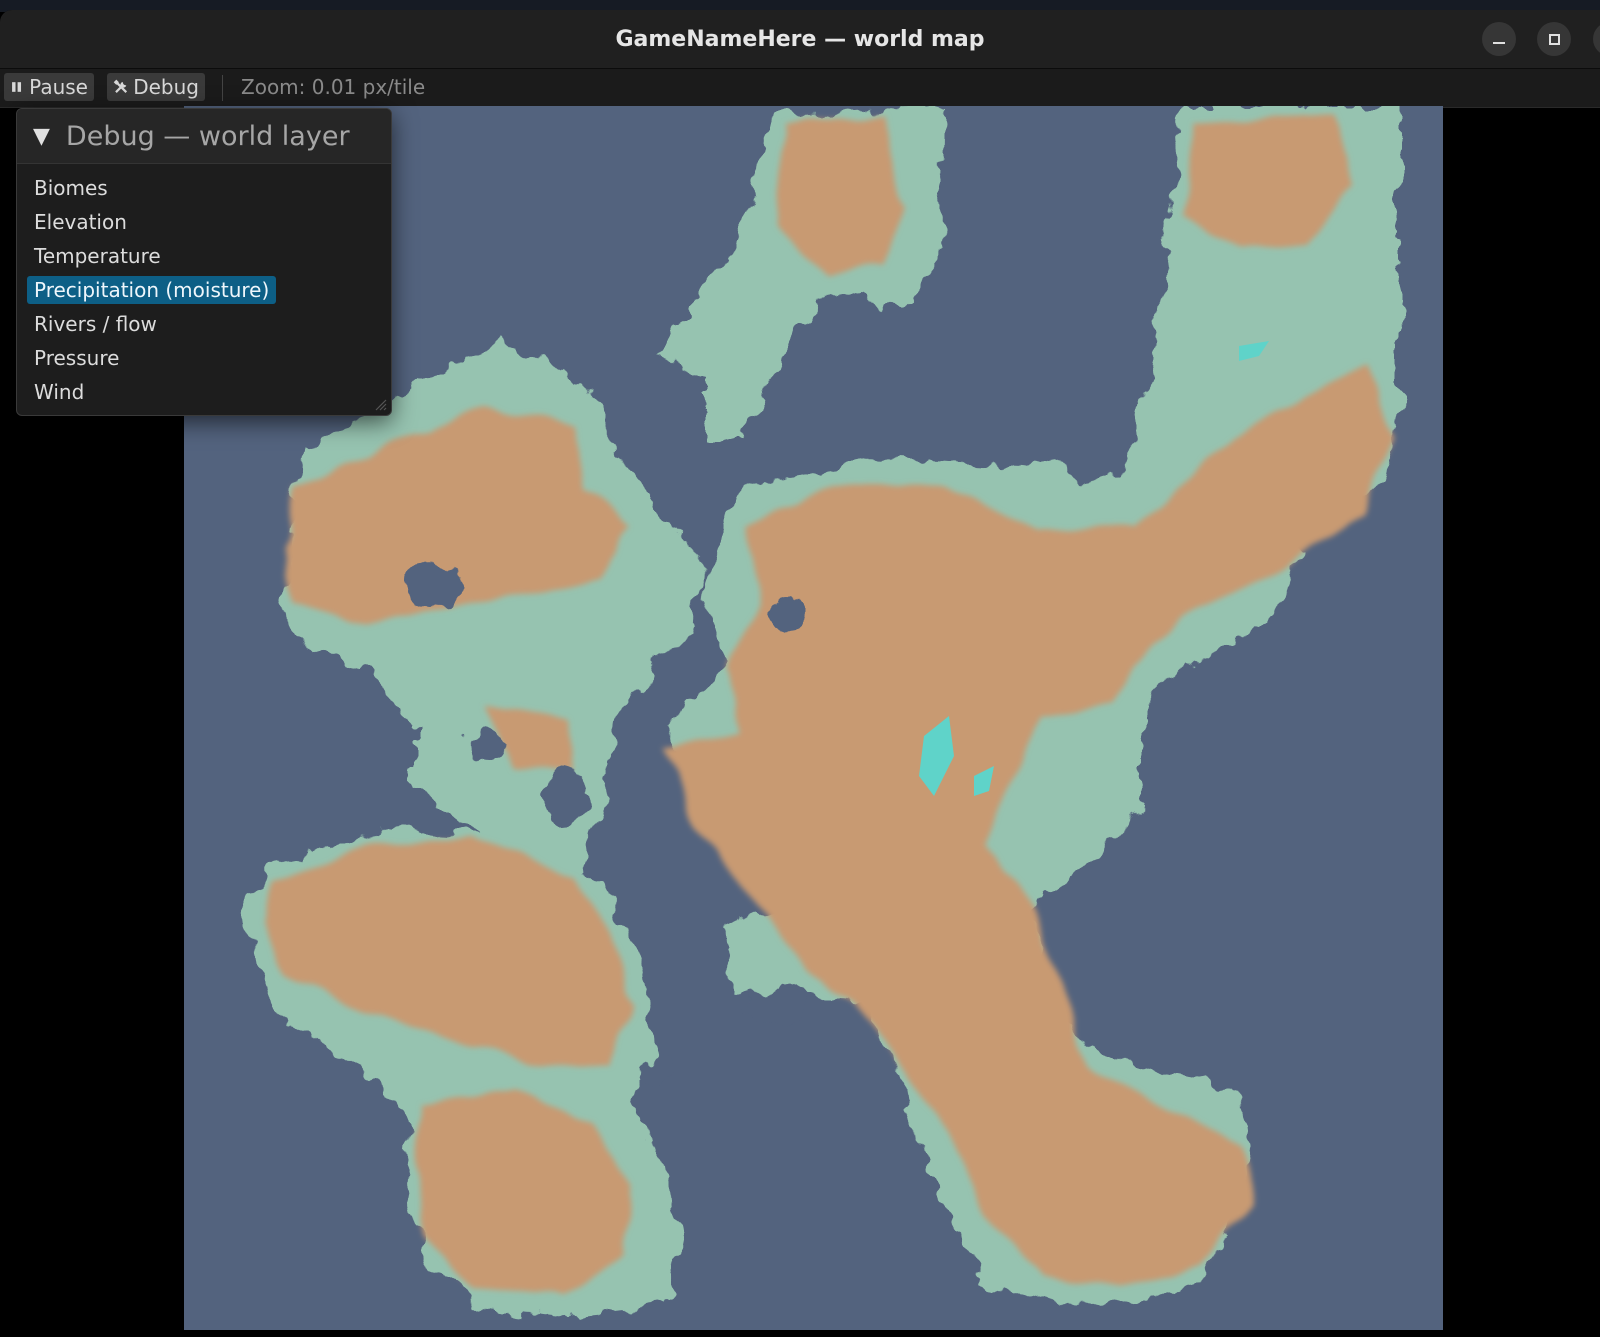 The height and width of the screenshot is (1337, 1600). Describe the element at coordinates (120, 86) in the screenshot. I see `tools-icon` at that location.